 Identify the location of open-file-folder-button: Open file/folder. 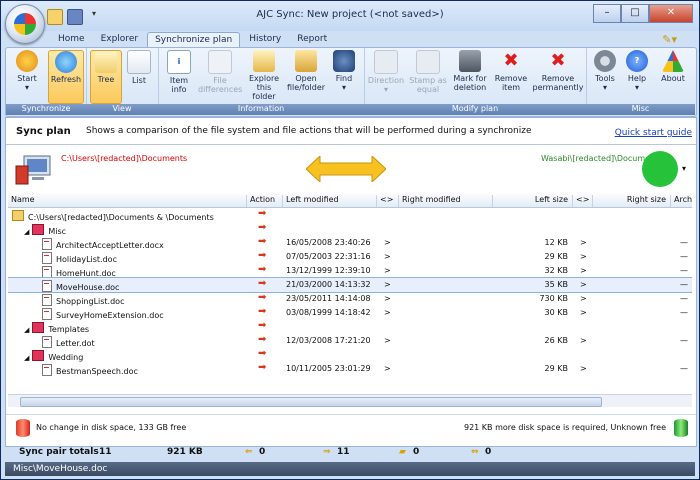
(306, 71).